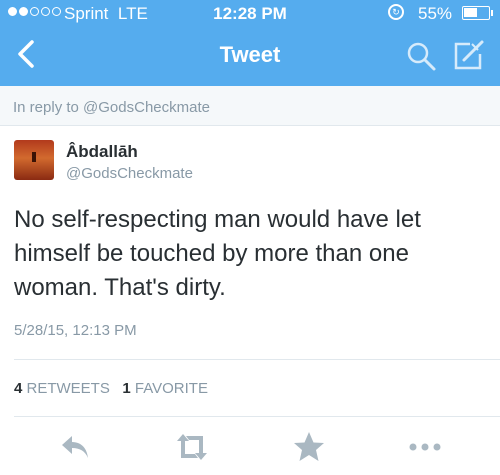 This screenshot has width=500, height=475. What do you see at coordinates (468, 56) in the screenshot?
I see `compose-icon` at bounding box center [468, 56].